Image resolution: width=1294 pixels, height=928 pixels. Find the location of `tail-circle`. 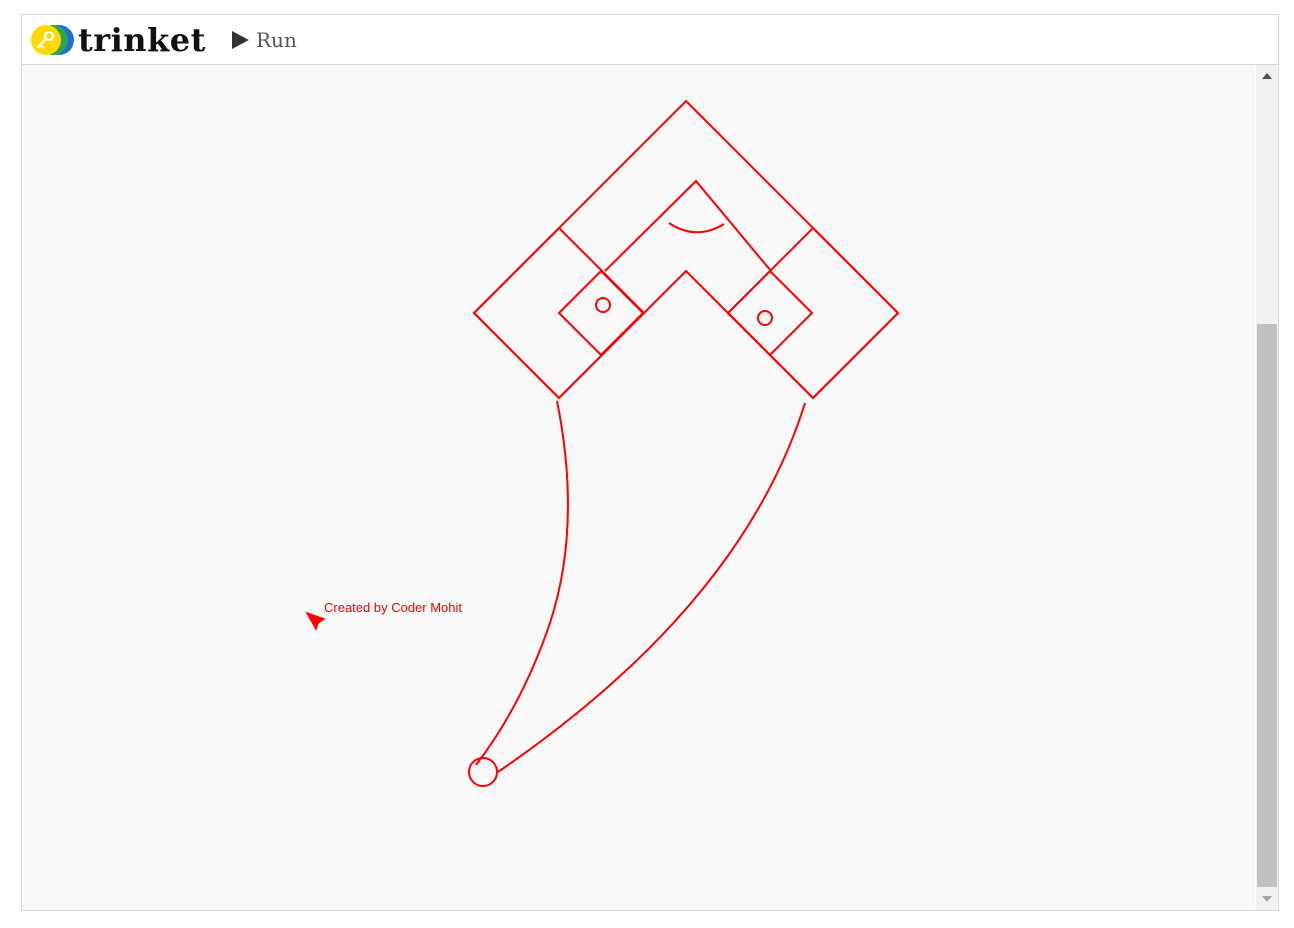

tail-circle is located at coordinates (483, 772).